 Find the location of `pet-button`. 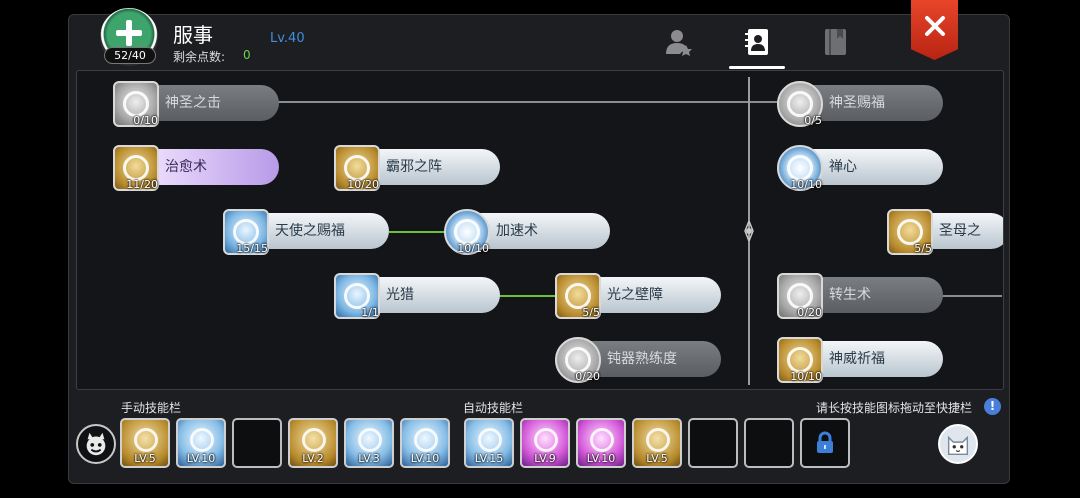

pet-button is located at coordinates (958, 444).